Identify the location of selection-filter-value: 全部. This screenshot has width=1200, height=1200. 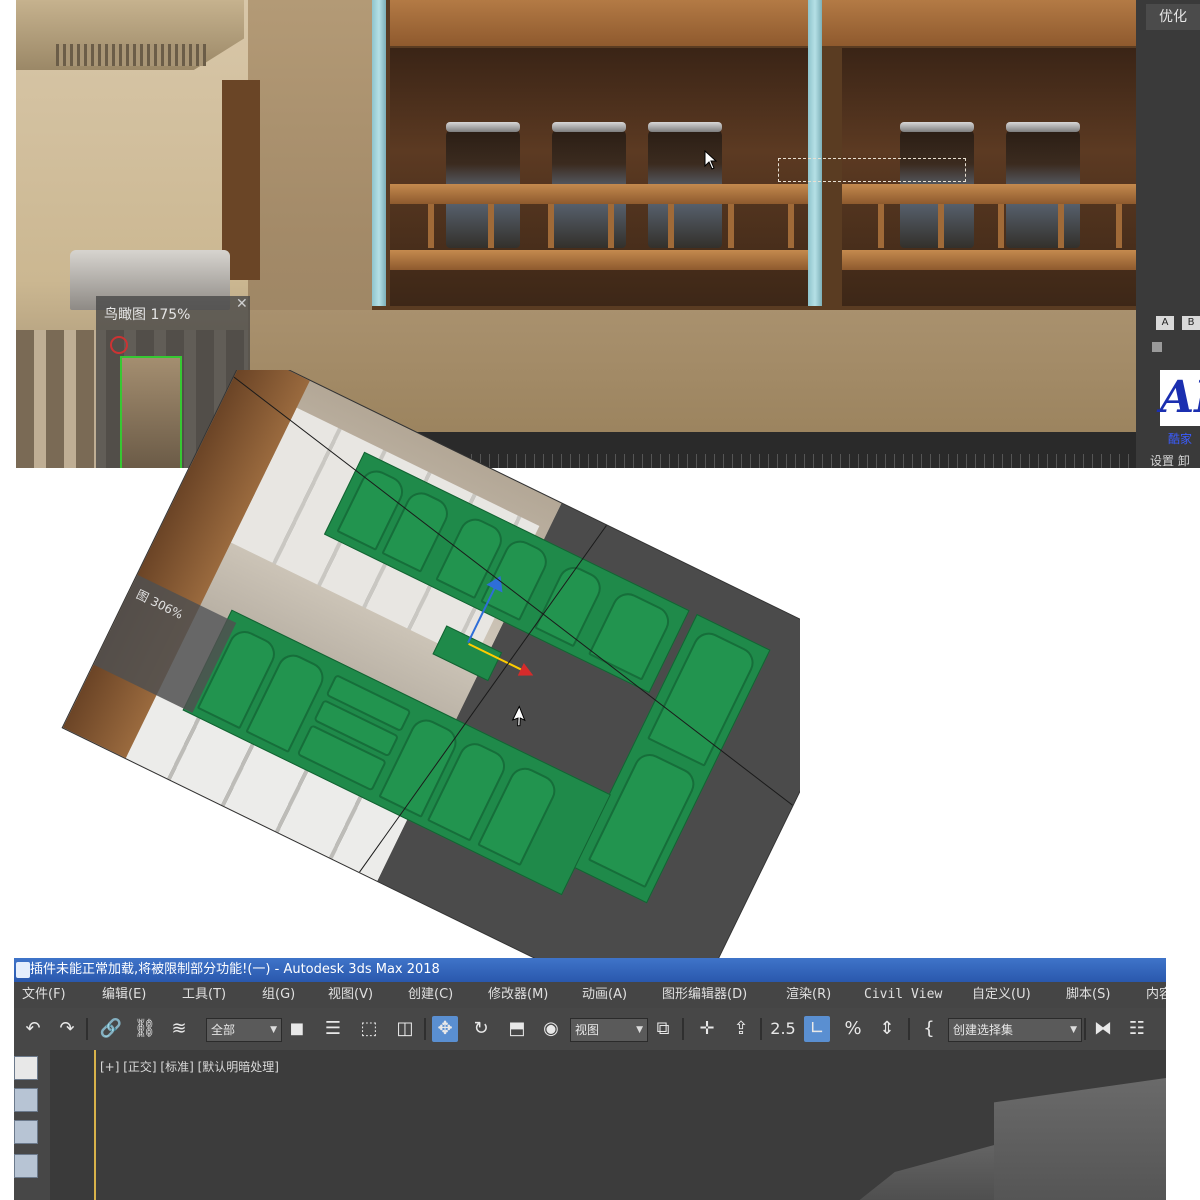
(223, 1030).